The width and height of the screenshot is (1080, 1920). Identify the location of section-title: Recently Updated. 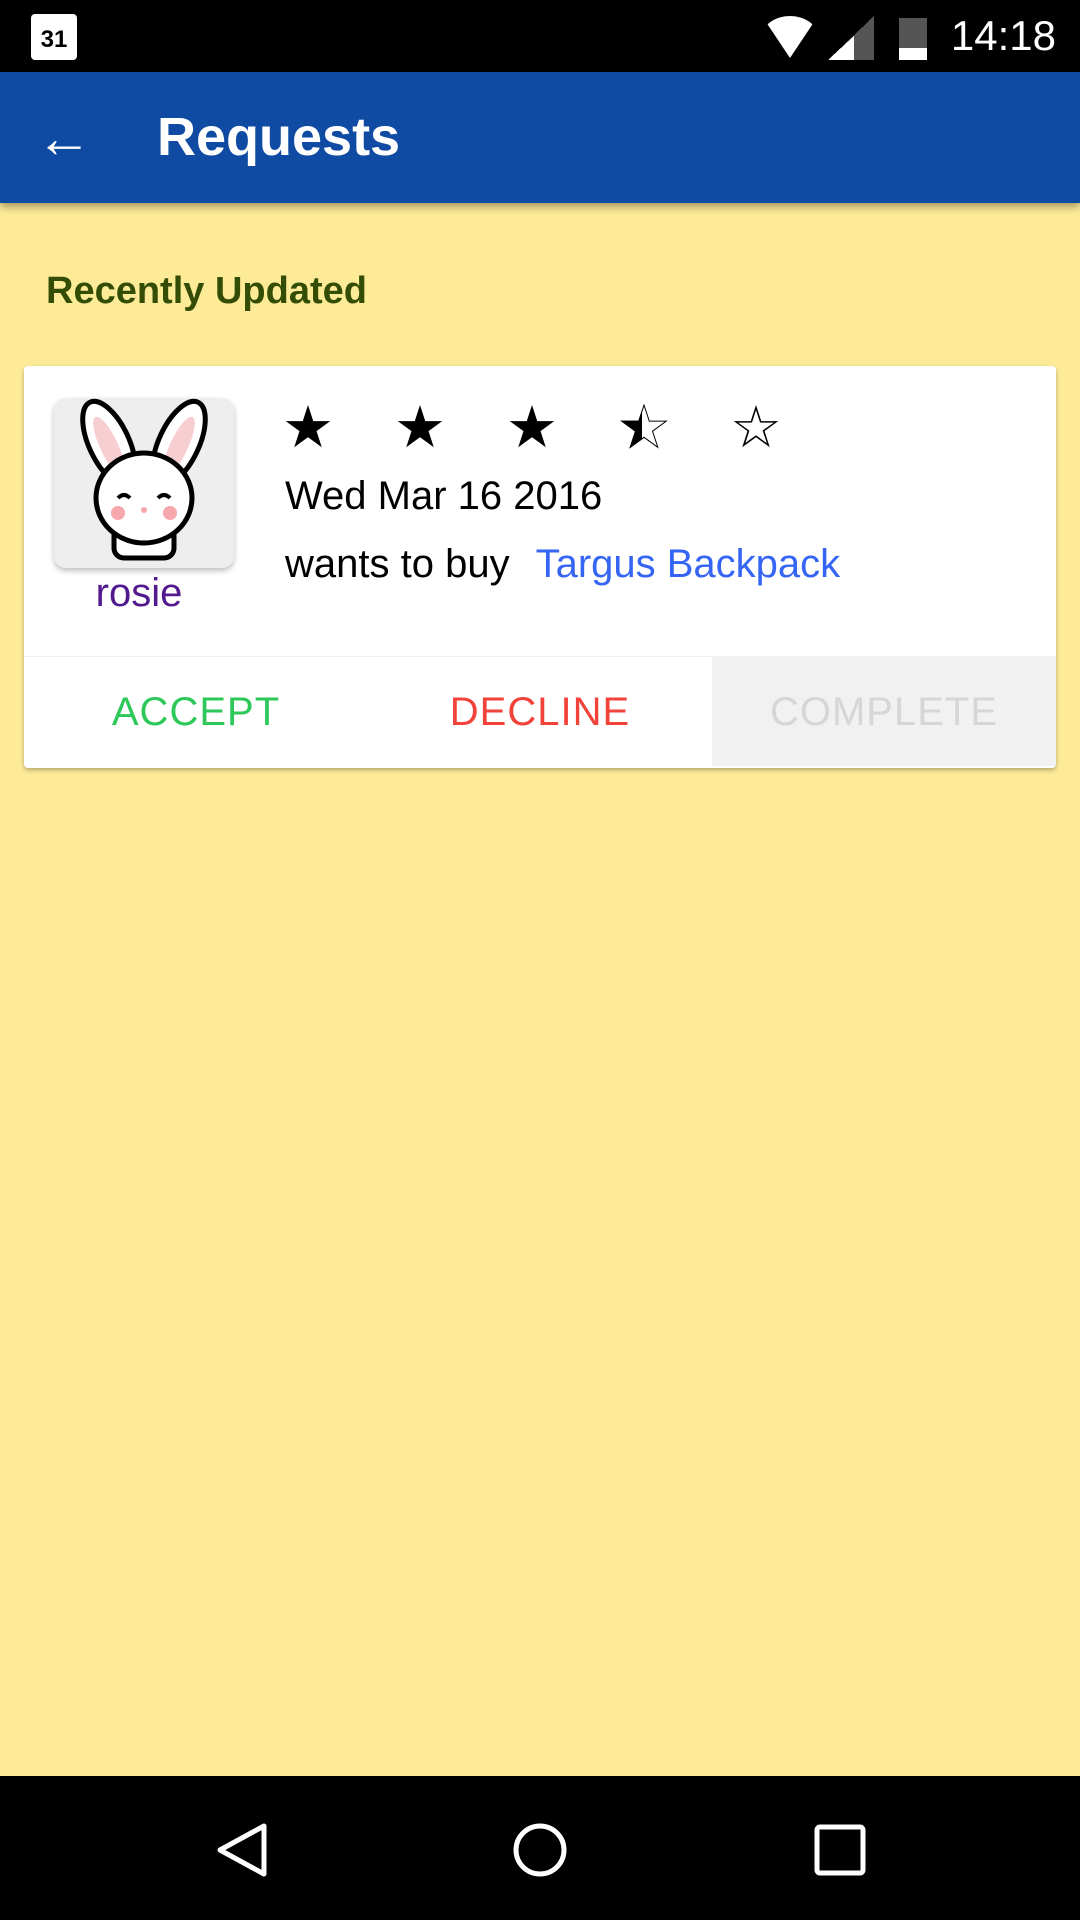
(206, 291).